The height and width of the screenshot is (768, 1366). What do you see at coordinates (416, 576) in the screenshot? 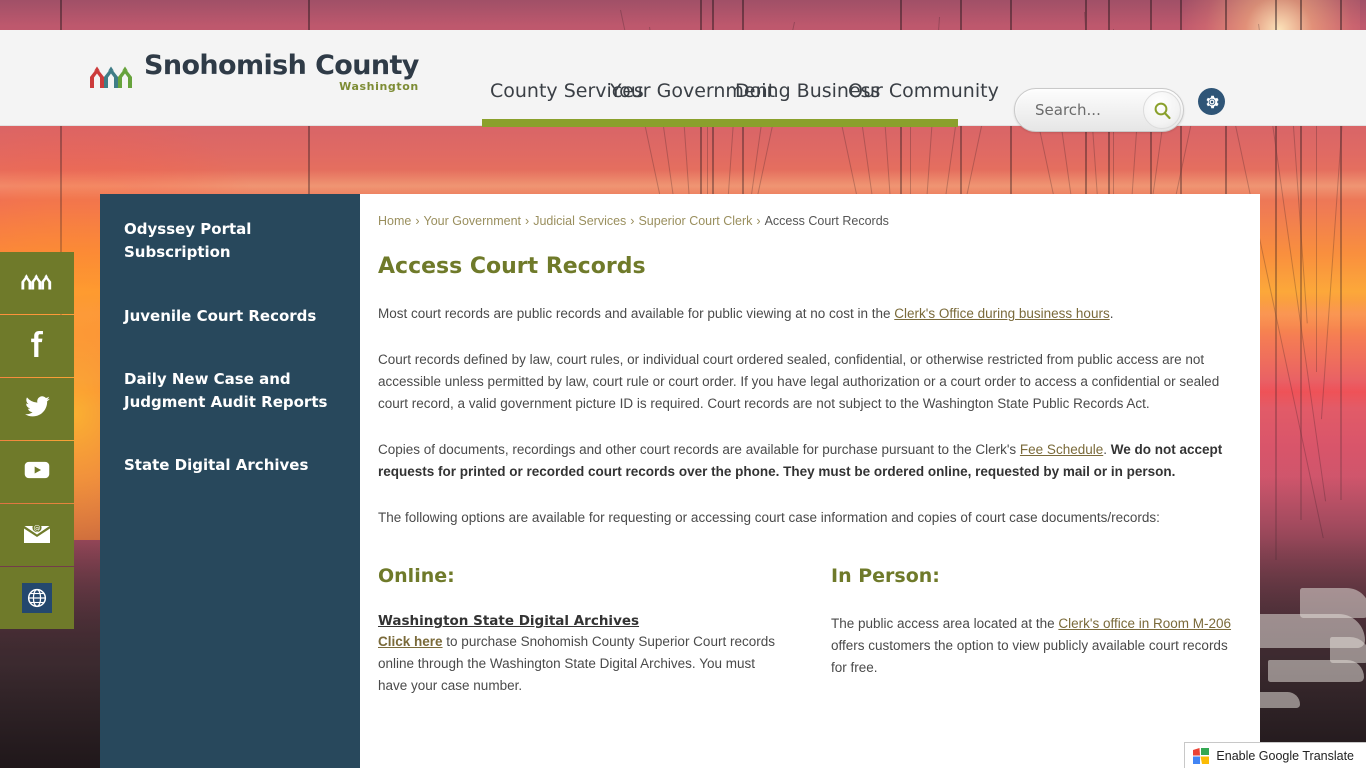
I see `column-online-title: Online:` at bounding box center [416, 576].